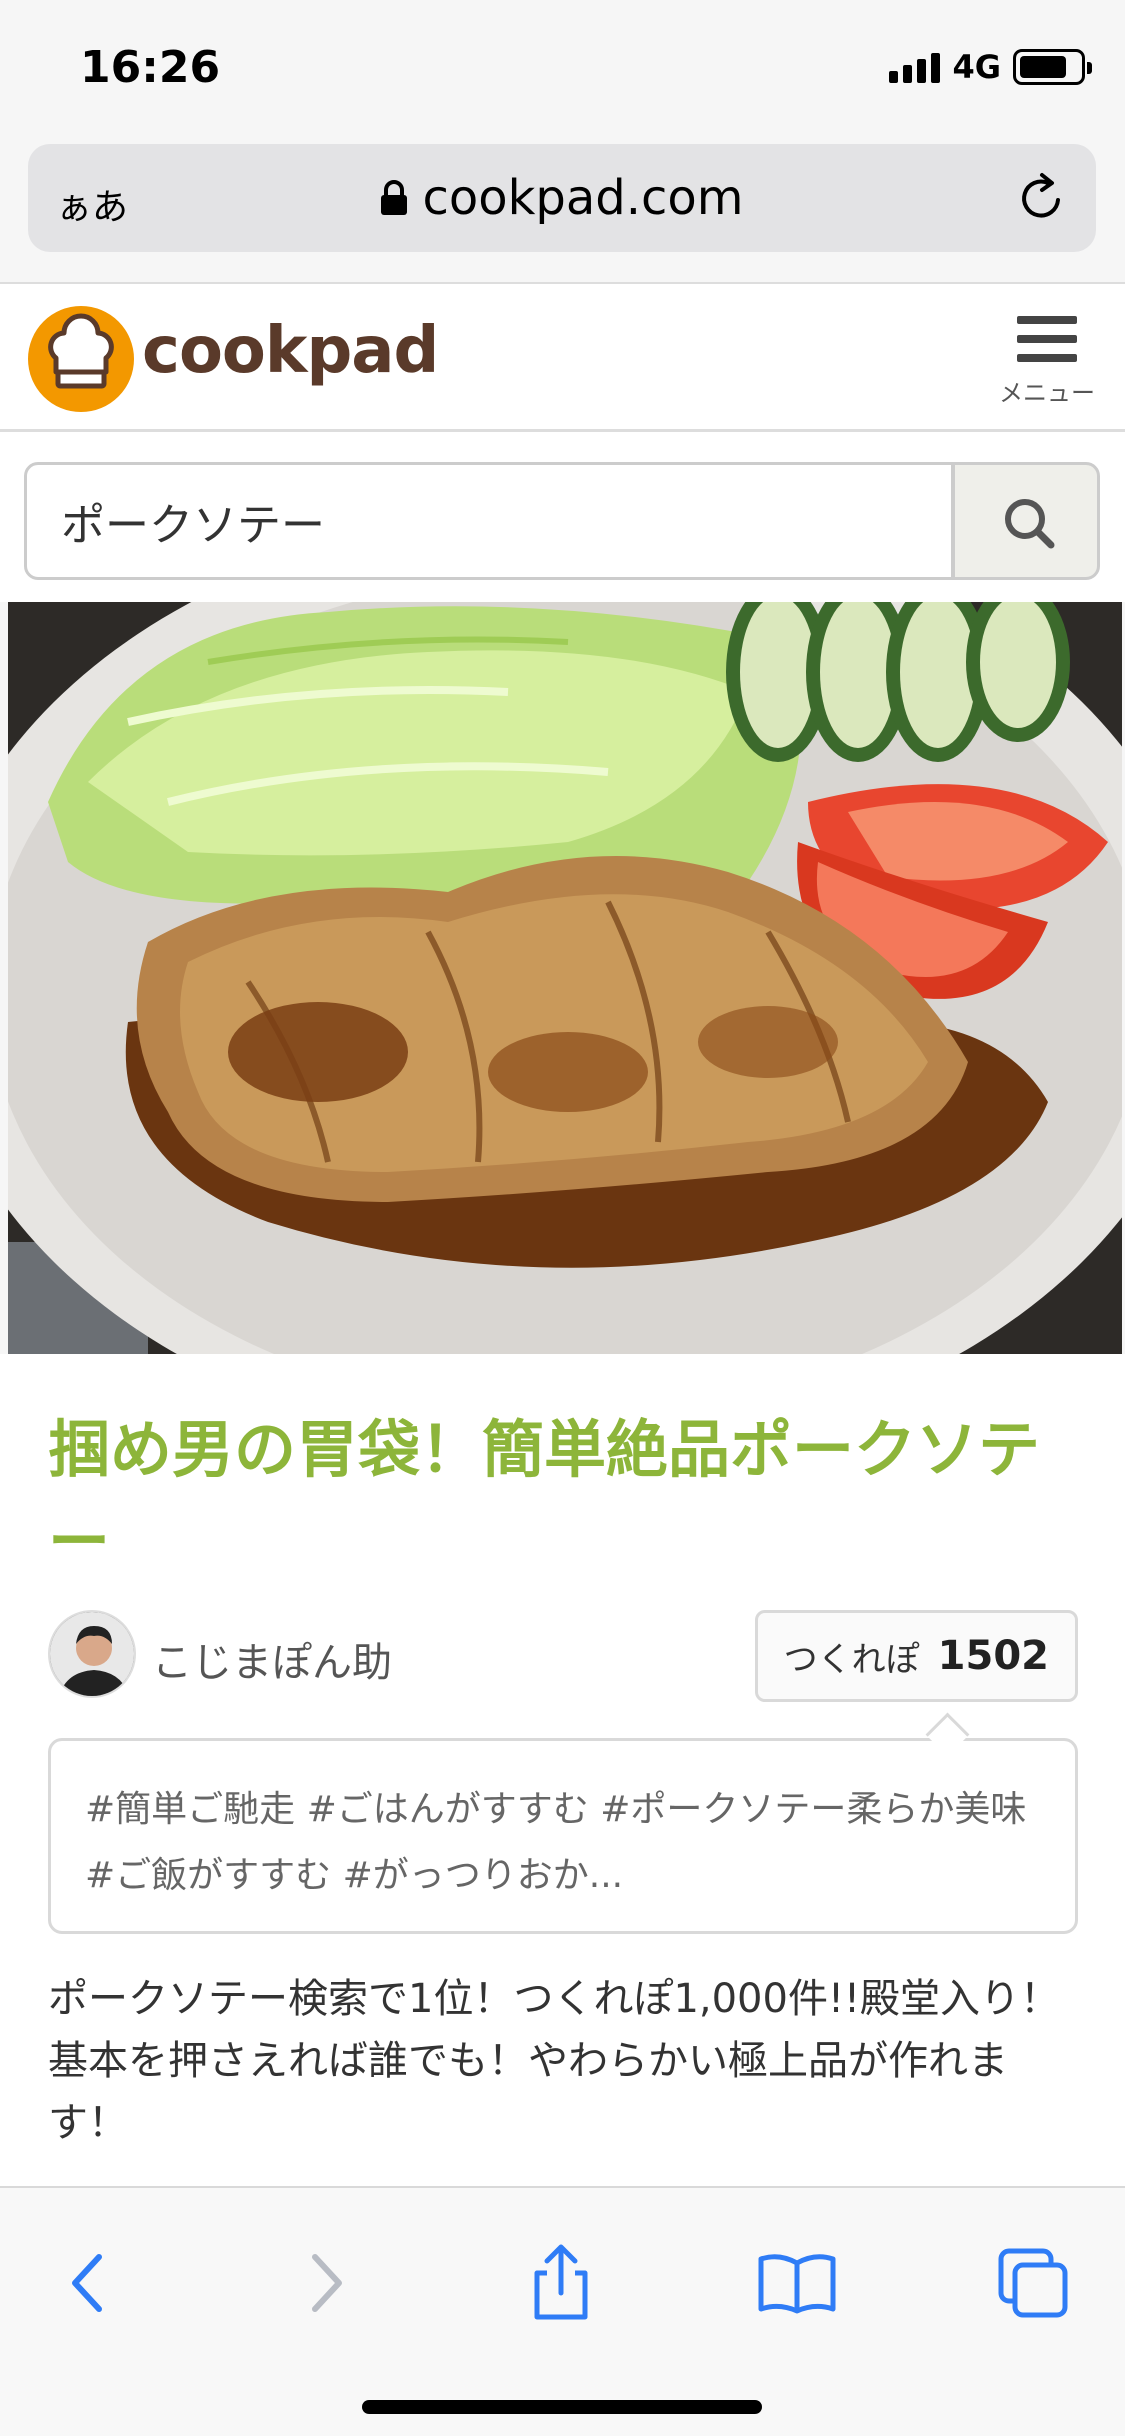 The image size is (1125, 2436). What do you see at coordinates (272, 1659) in the screenshot?
I see `author-name: こじまぽん助` at bounding box center [272, 1659].